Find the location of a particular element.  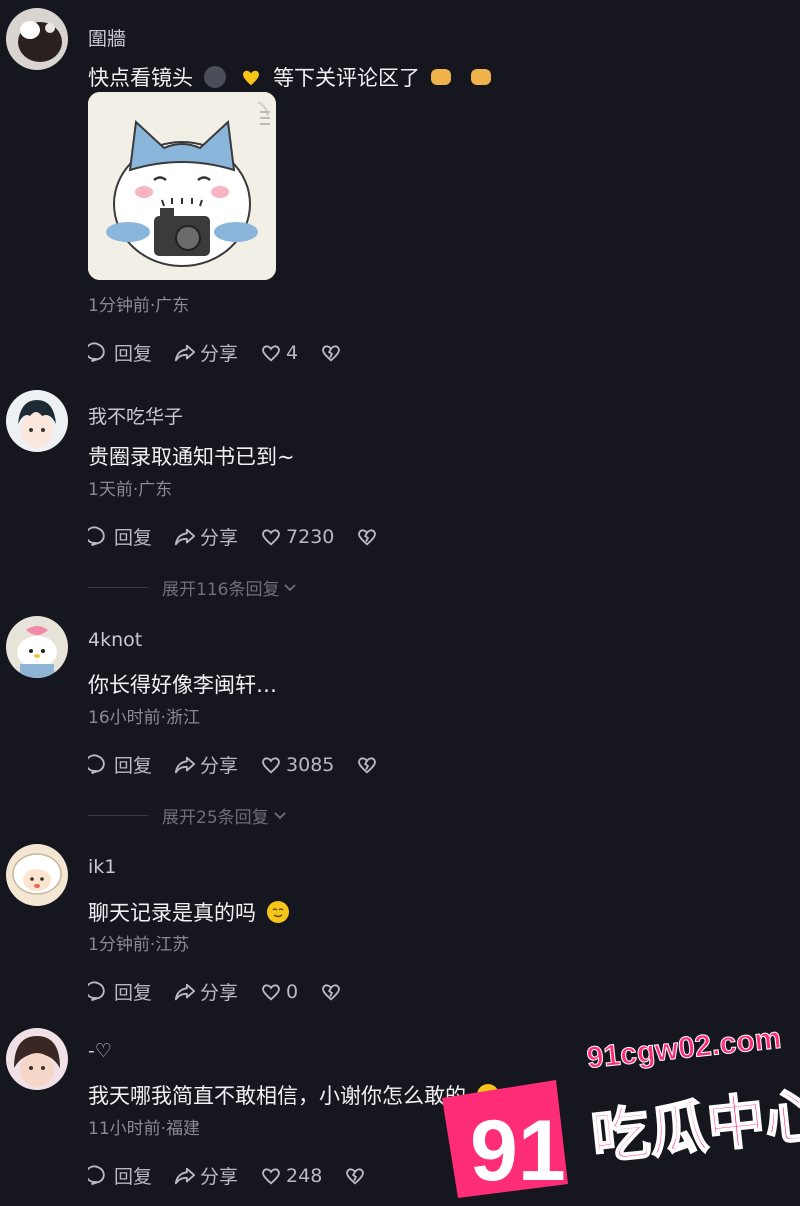

comment-actions: 回复 分享 3085 is located at coordinates (246, 764).